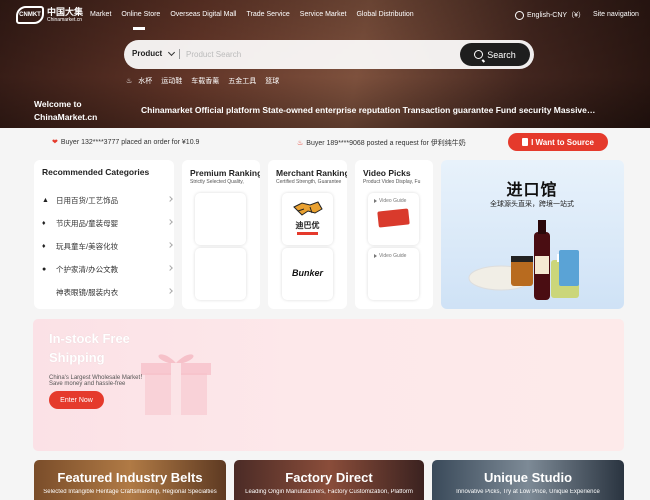  What do you see at coordinates (77, 357) in the screenshot?
I see `free-shipping-title-line-2: Shipping` at bounding box center [77, 357].